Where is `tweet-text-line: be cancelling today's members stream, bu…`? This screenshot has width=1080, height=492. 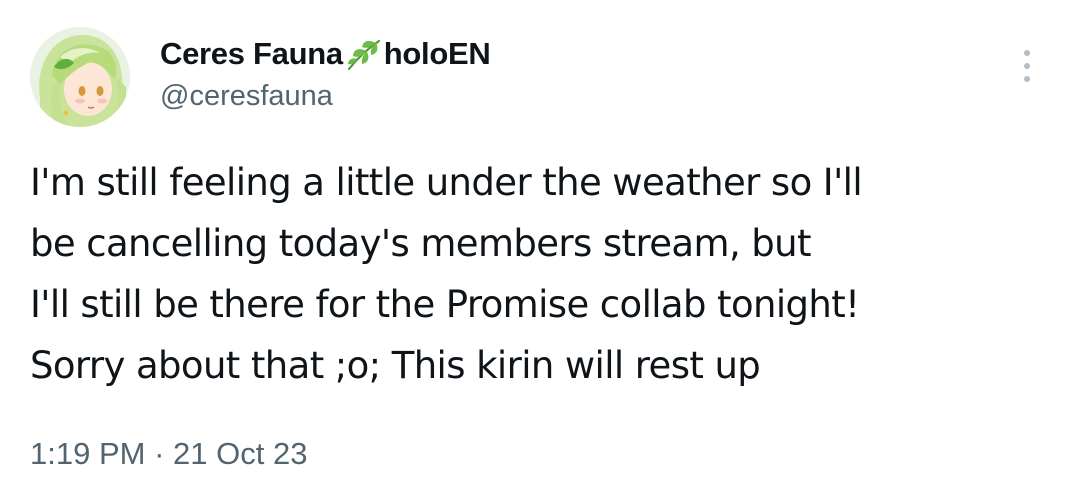
tweet-text-line: be cancelling today's members stream, bu… is located at coordinates (421, 243).